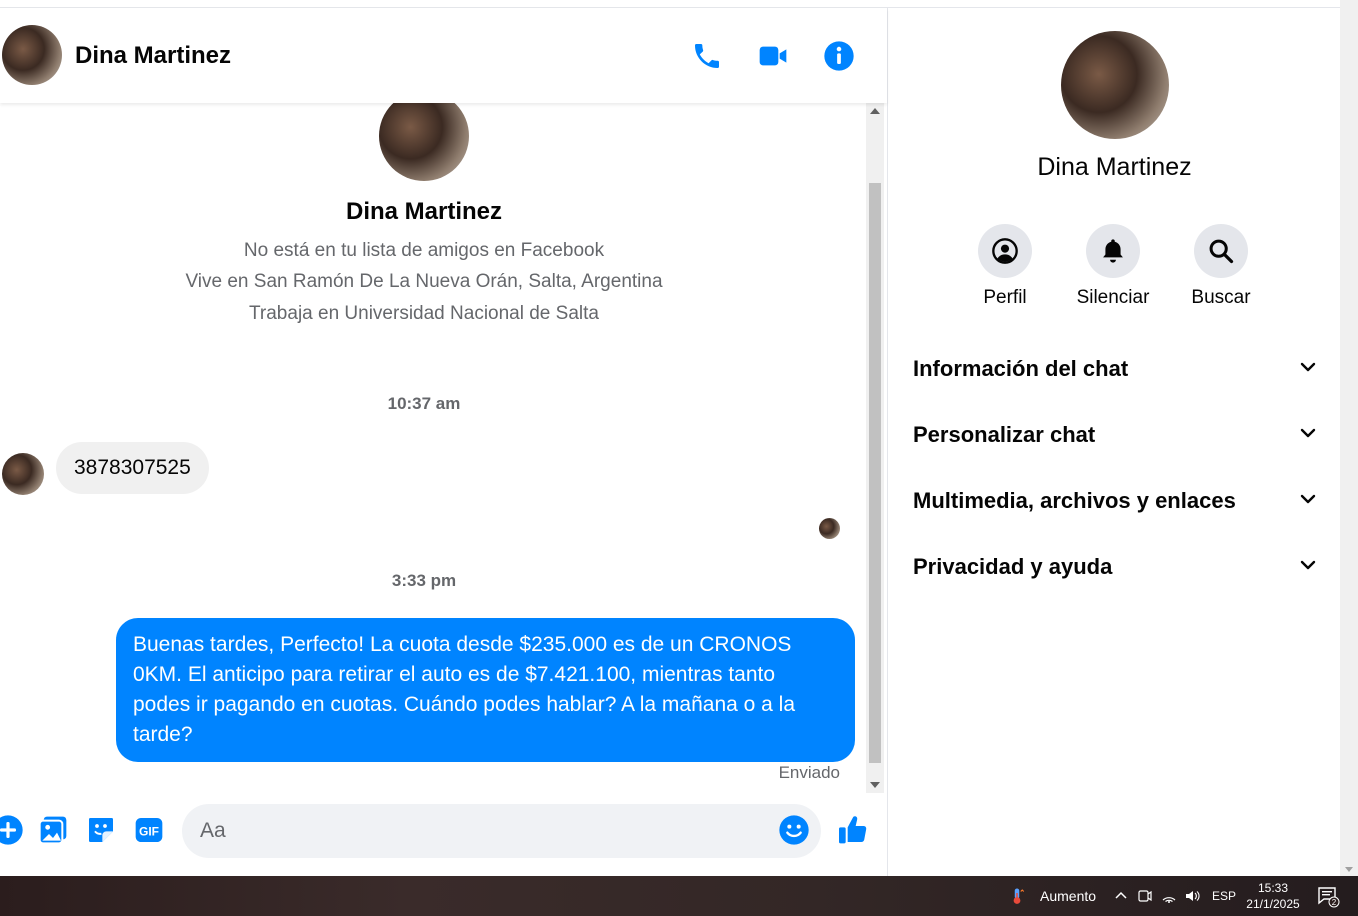 The image size is (1358, 916). Describe the element at coordinates (1192, 896) in the screenshot. I see `volume-icon` at that location.